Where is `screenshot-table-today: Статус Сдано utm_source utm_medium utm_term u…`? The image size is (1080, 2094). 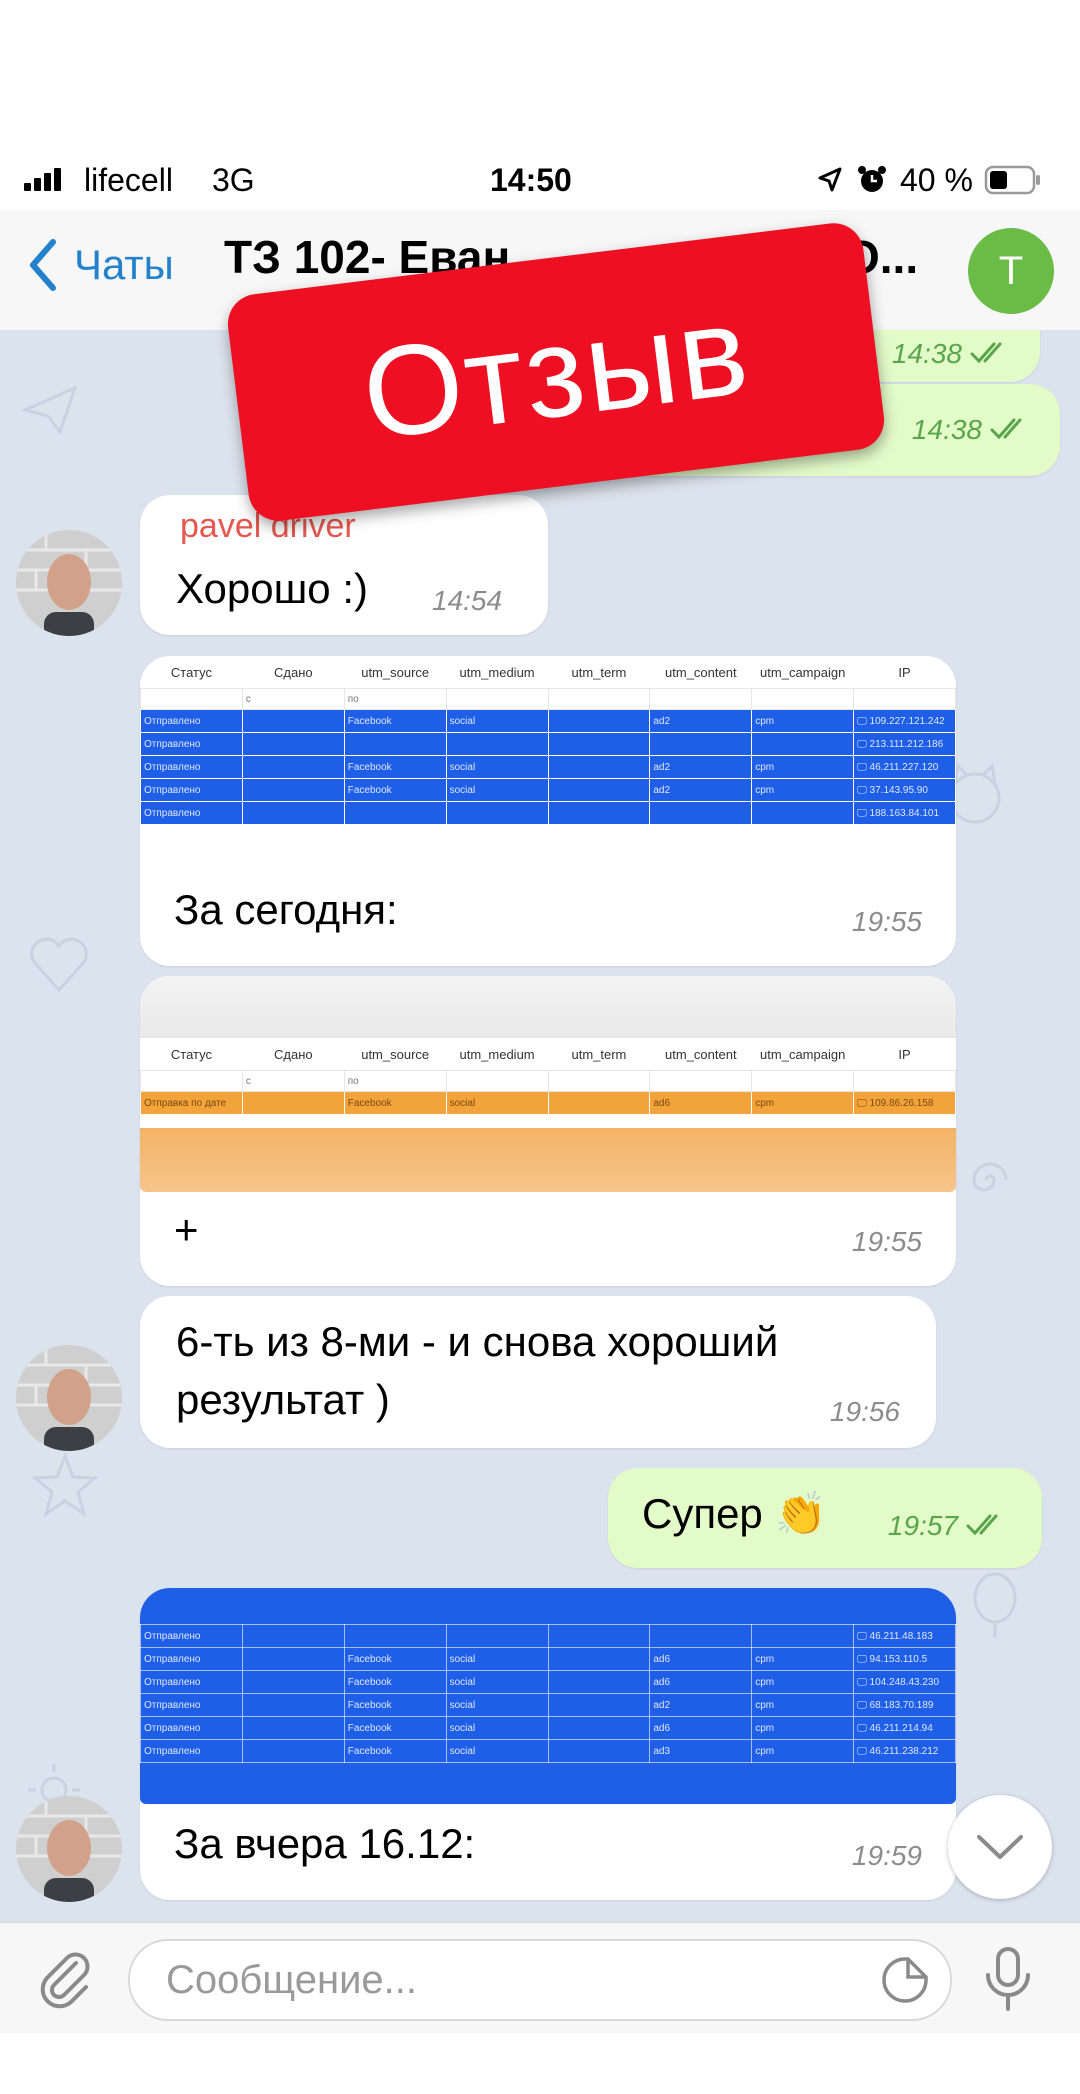
screenshot-table-today: Статус Сдано utm_source utm_medium utm_term u… is located at coordinates (548, 764).